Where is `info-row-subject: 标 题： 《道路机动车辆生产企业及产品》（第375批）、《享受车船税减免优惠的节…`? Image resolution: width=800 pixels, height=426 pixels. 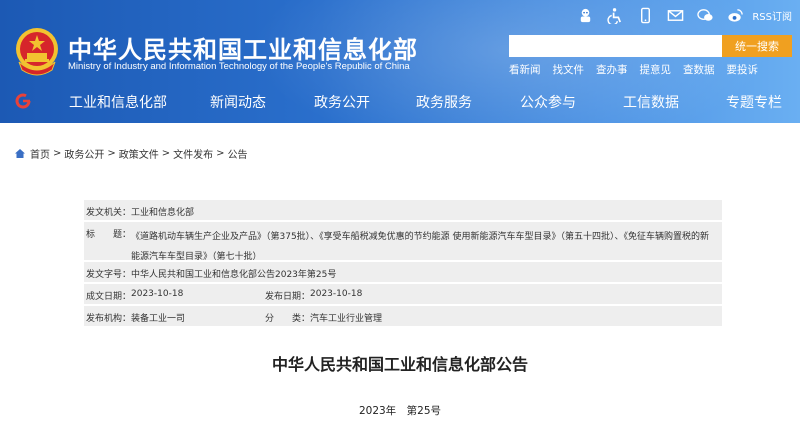 info-row-subject: 标 题： 《道路机动车辆生产企业及产品》（第375批）、《享受车船税减免优惠的节… is located at coordinates (403, 242).